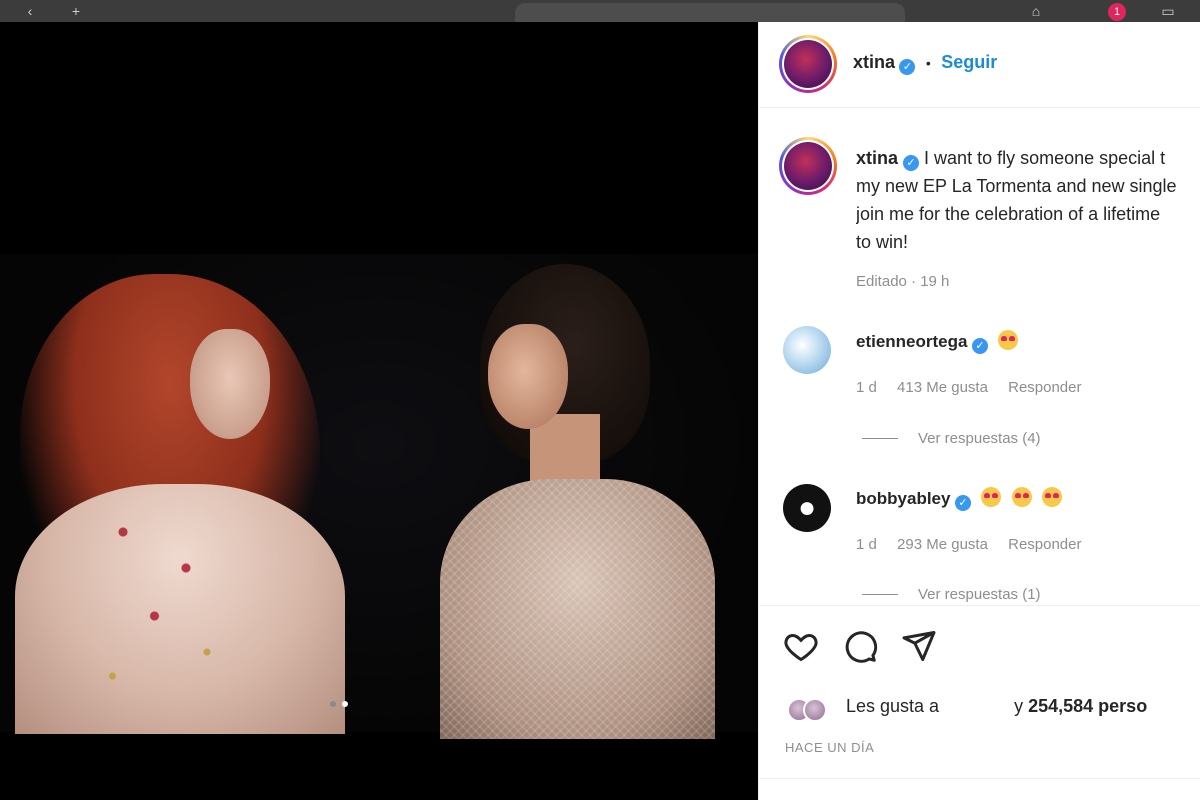  Describe the element at coordinates (942, 544) in the screenshot. I see `comment-likes: 293 Me gusta` at that location.